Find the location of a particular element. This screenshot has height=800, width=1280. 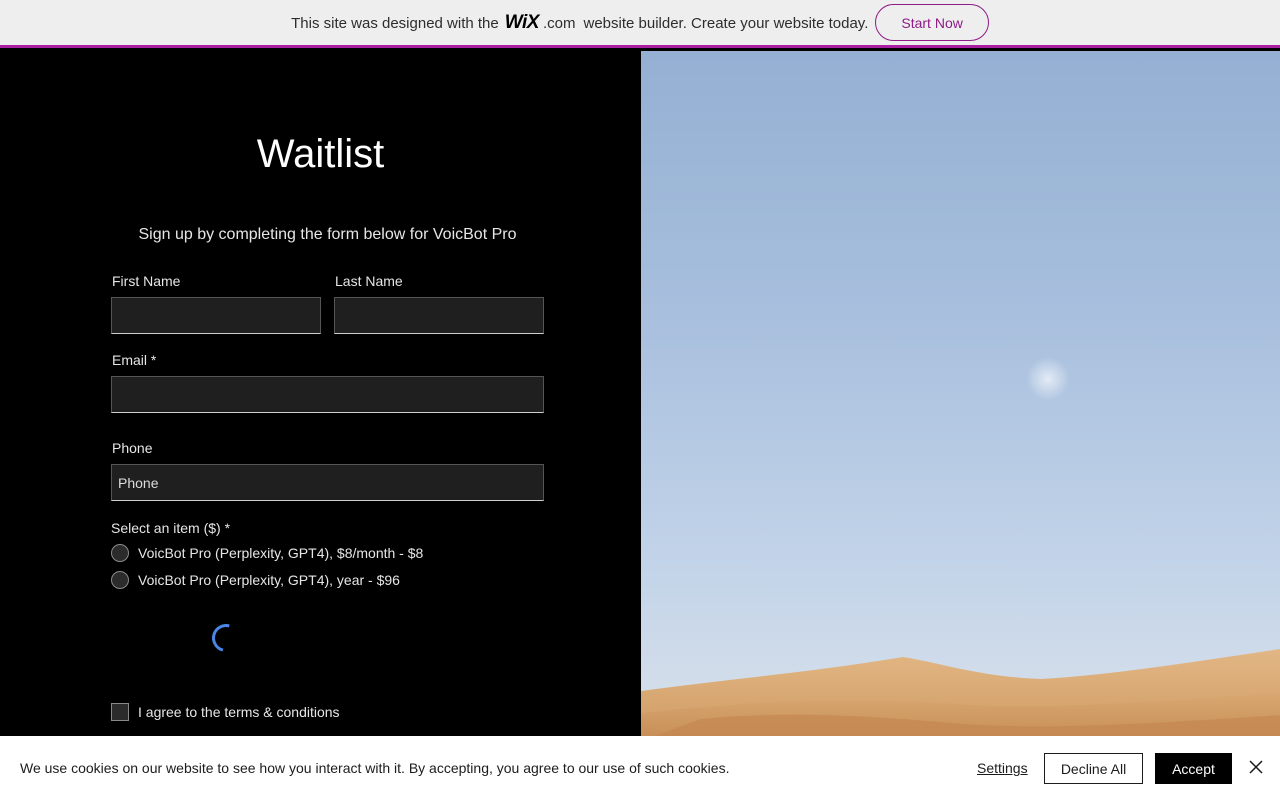

select-item-label: Select an item ($) * is located at coordinates (171, 528).